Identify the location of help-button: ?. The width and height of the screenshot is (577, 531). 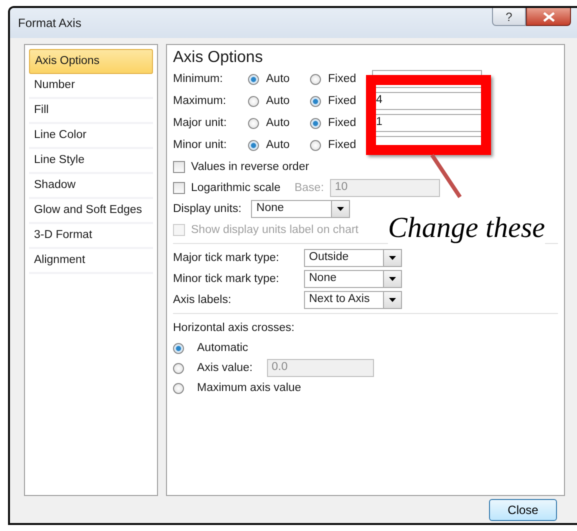
(509, 17).